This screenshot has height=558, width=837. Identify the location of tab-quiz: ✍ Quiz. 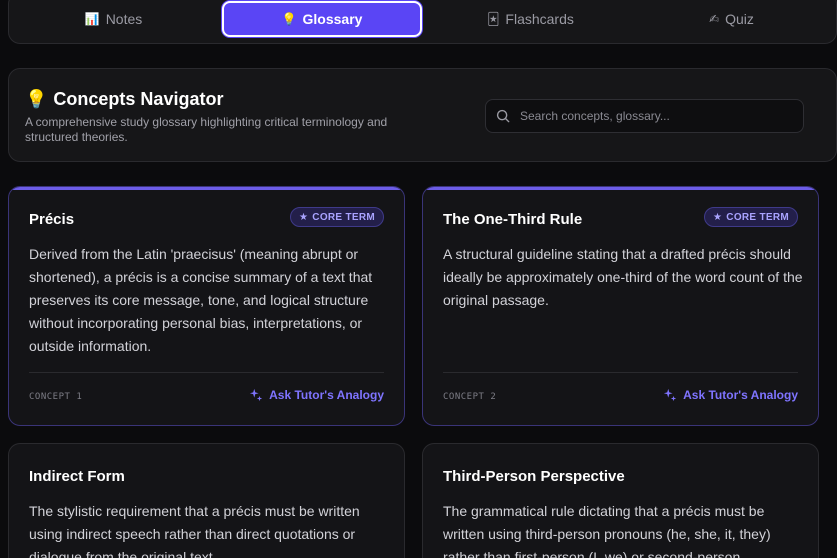
(731, 19).